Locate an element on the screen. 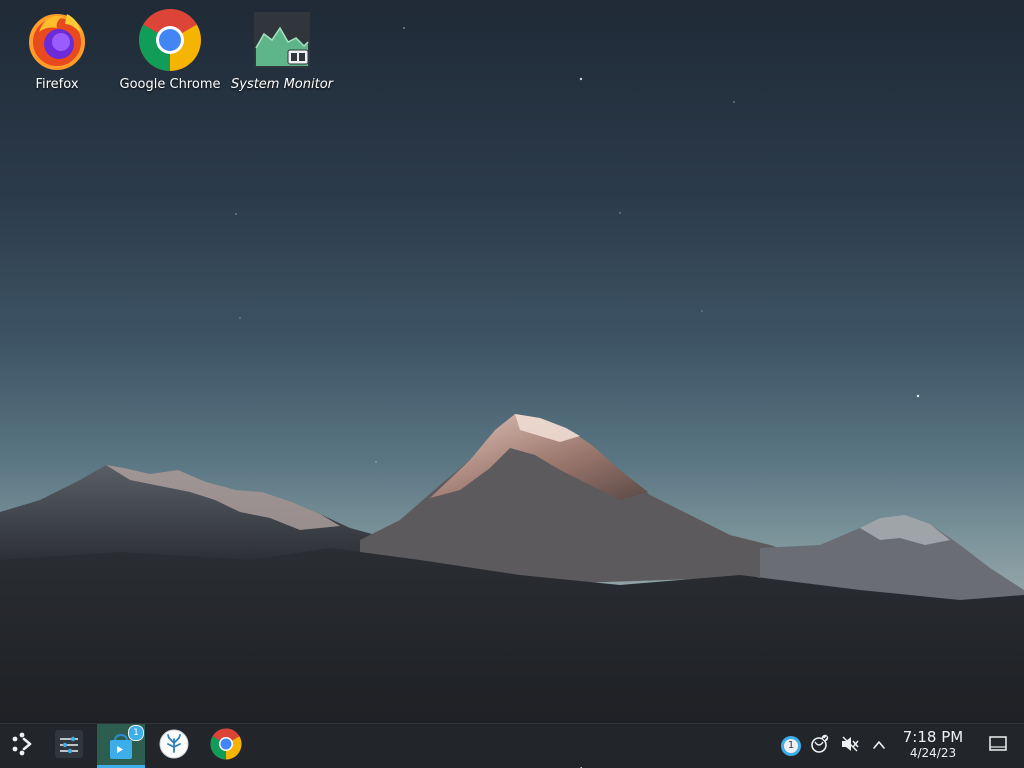  show-desktop-icon is located at coordinates (998, 746).